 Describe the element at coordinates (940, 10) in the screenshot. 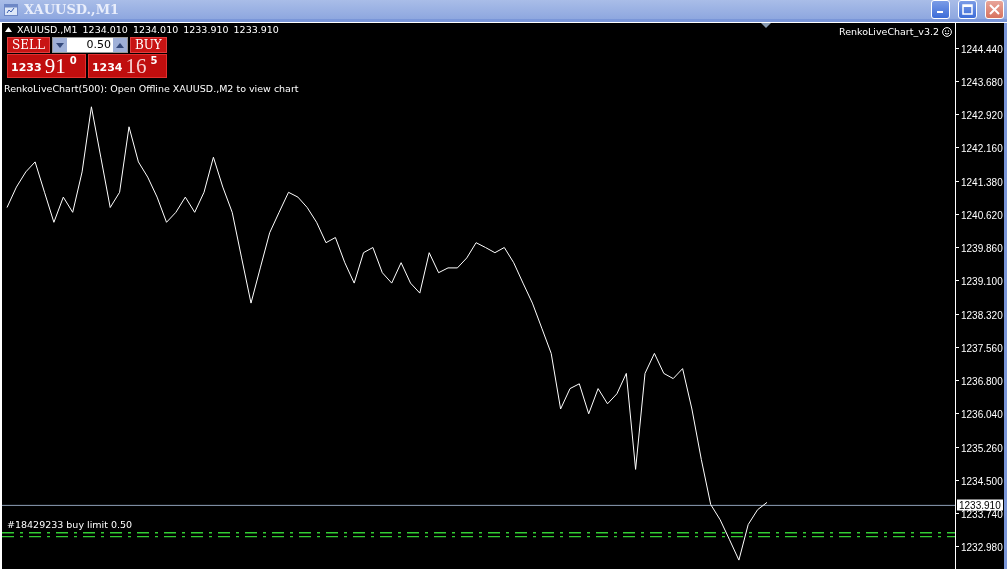

I see `minimize-button` at that location.